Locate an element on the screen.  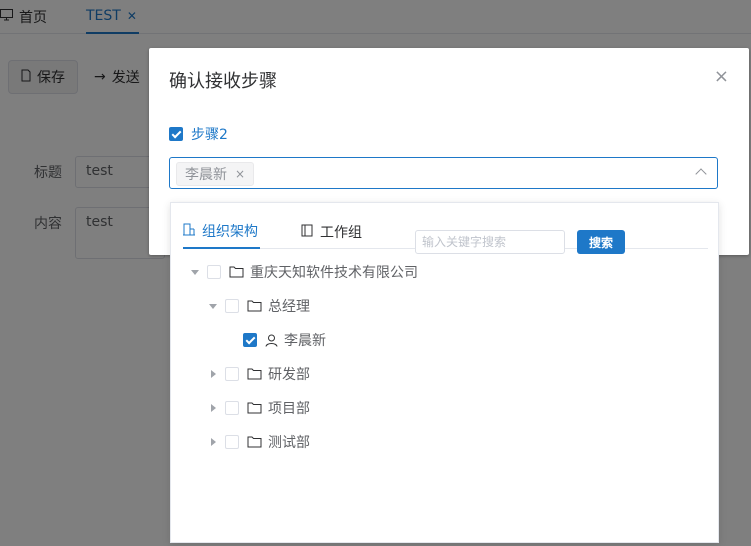
recipient-select: 李晨新 × is located at coordinates (443, 173).